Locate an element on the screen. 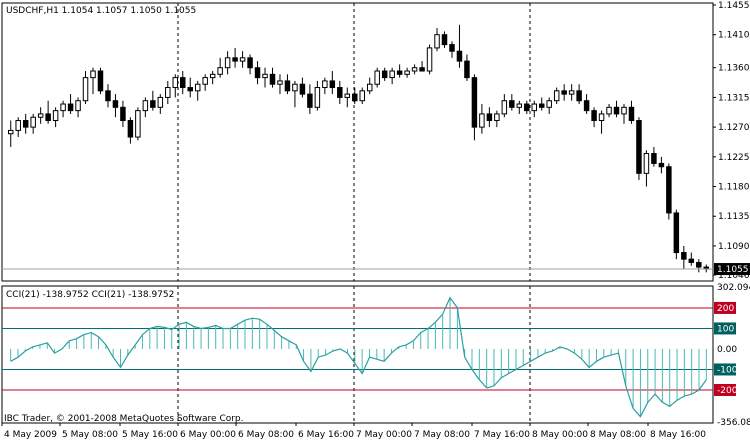 Image resolution: width=750 pixels, height=445 pixels. time-axis-label: 8 May 00:00 is located at coordinates (560, 435).